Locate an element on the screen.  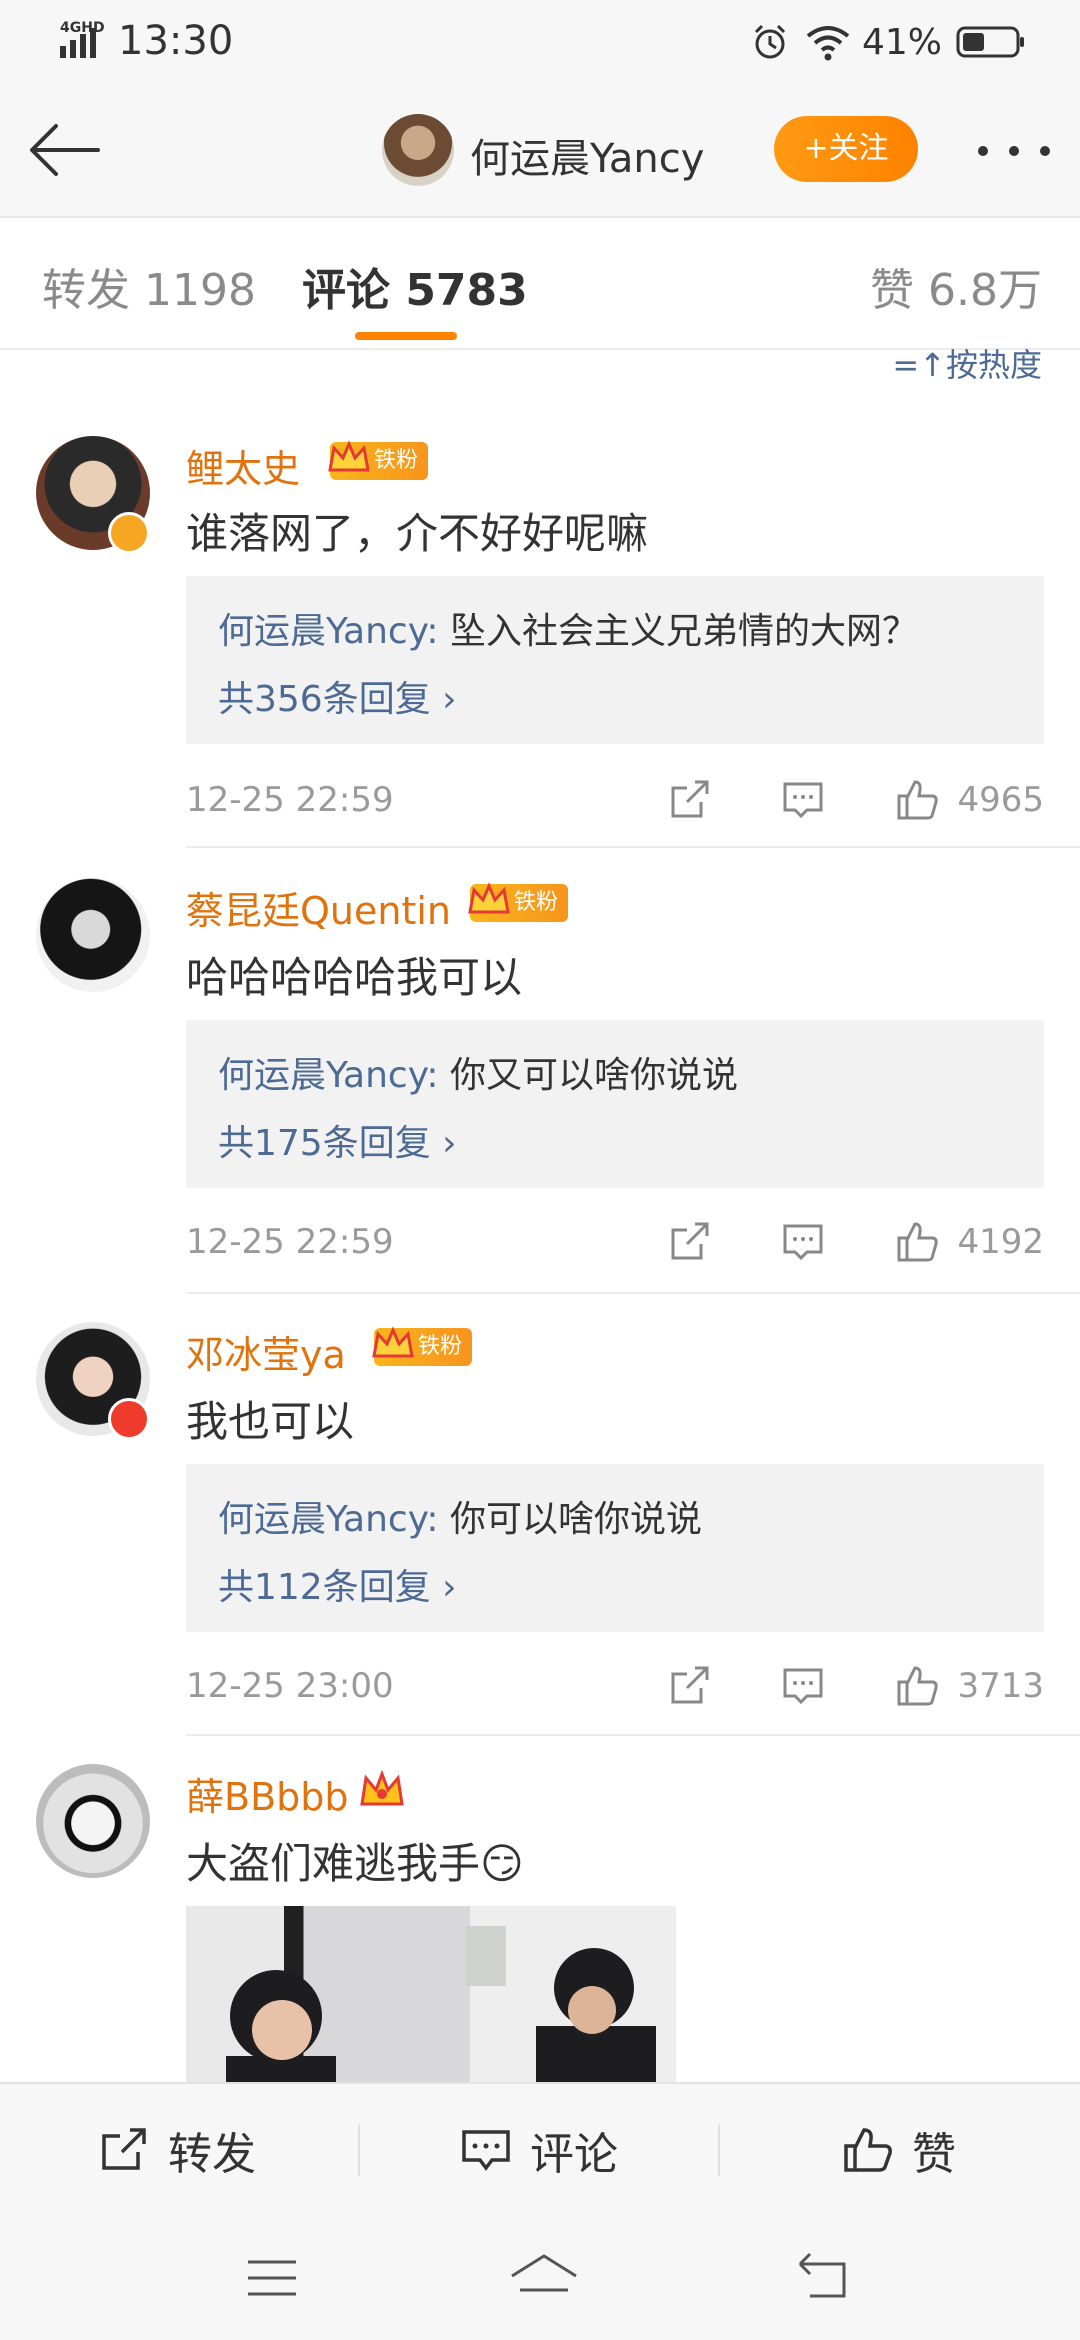
network-type: 4GHD is located at coordinates (82, 28).